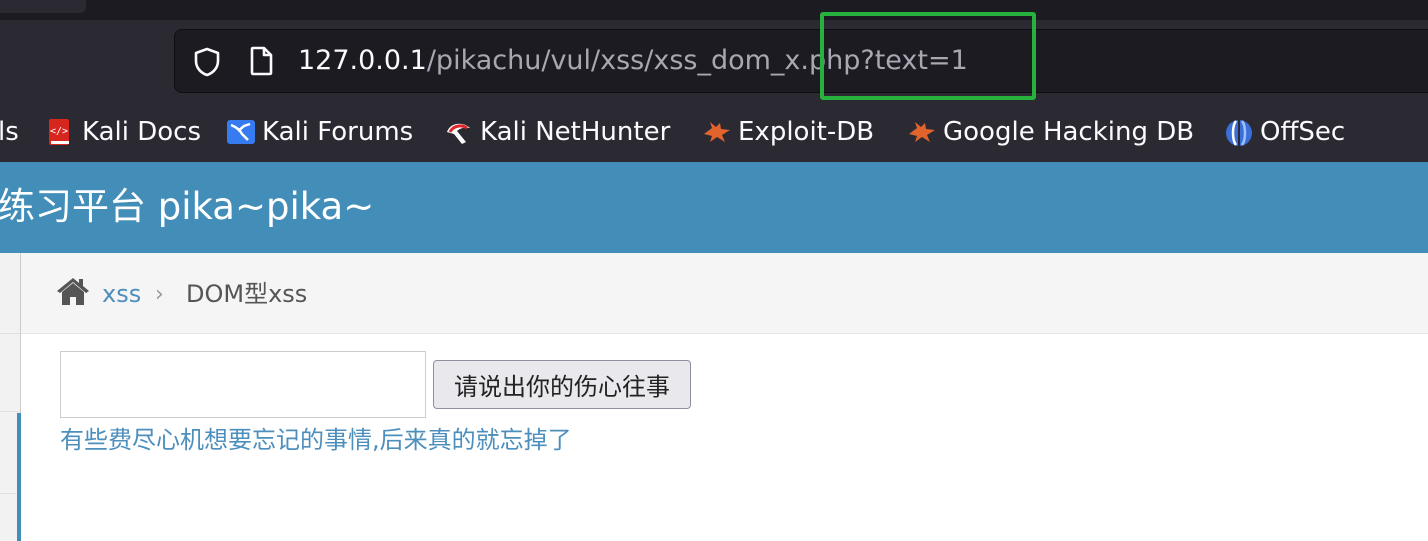 The width and height of the screenshot is (1428, 541). What do you see at coordinates (1303, 132) in the screenshot?
I see `bookmark-label: OffSec` at bounding box center [1303, 132].